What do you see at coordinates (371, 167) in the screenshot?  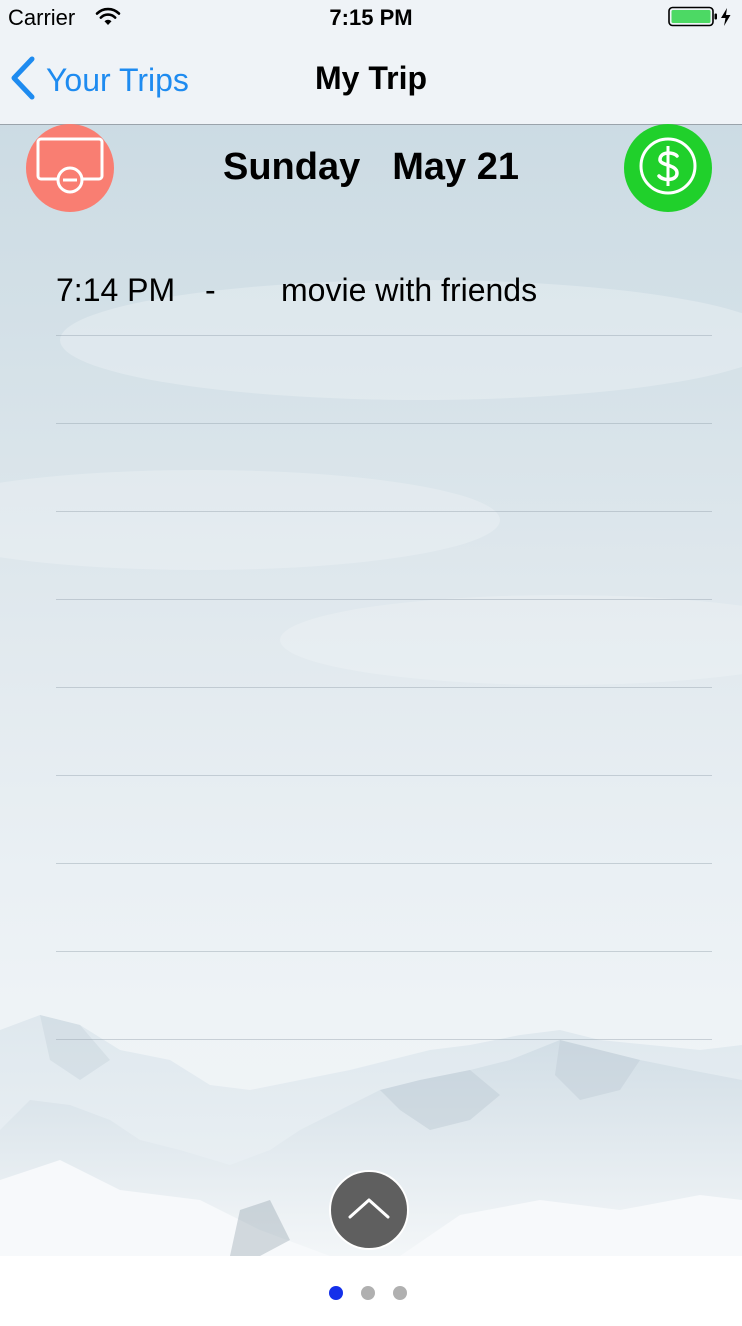 I see `day-header: Sunday May 21` at bounding box center [371, 167].